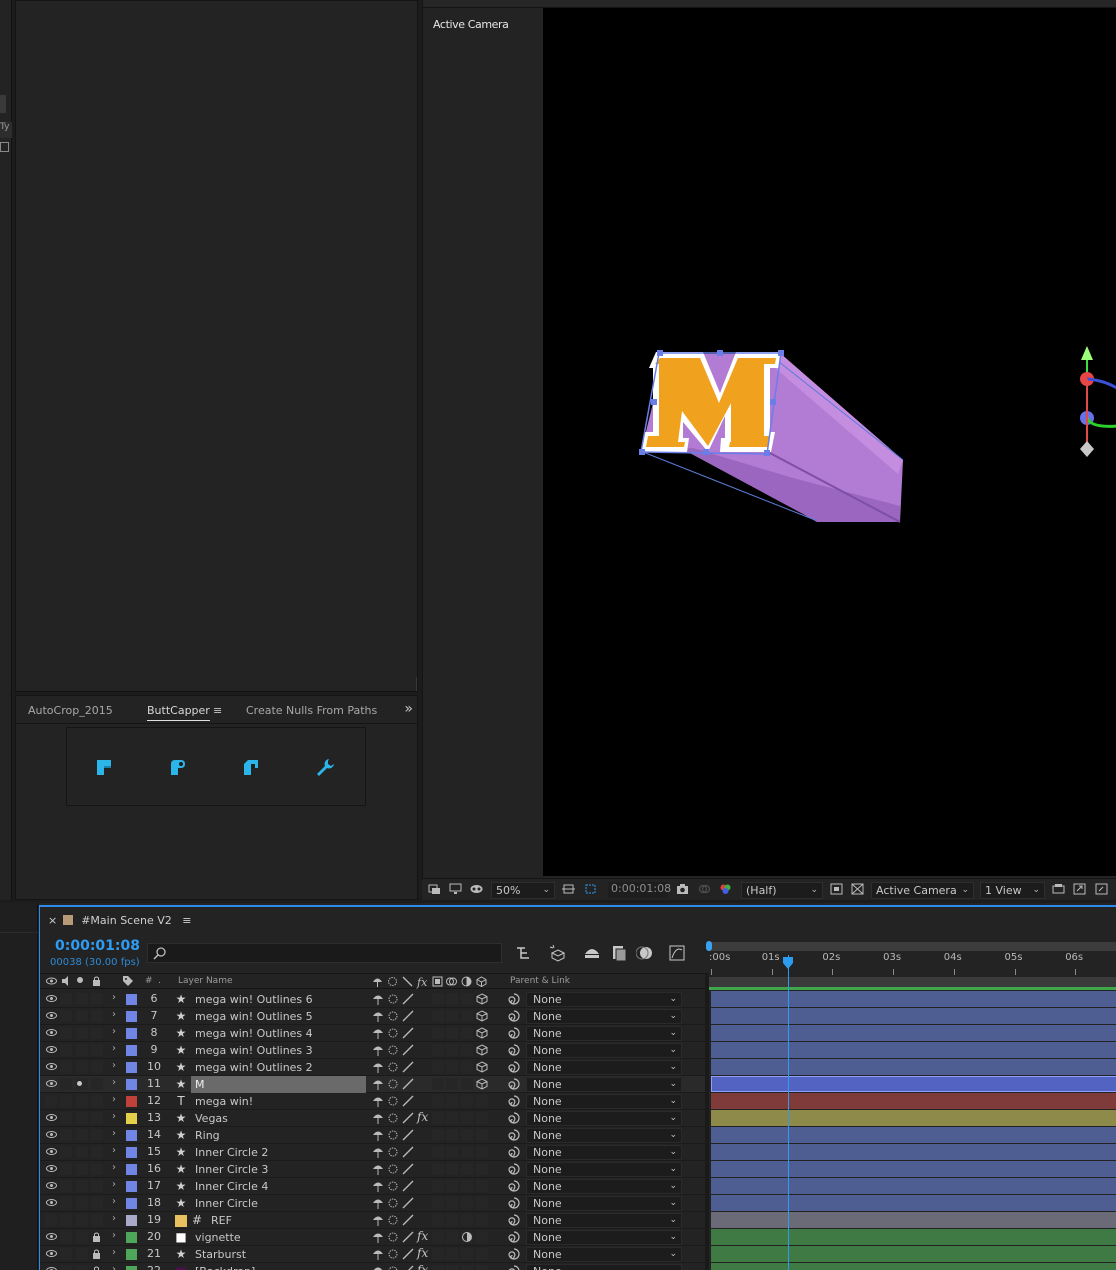 Image resolution: width=1116 pixels, height=1270 pixels. I want to click on shy-layers-icon, so click(592, 953).